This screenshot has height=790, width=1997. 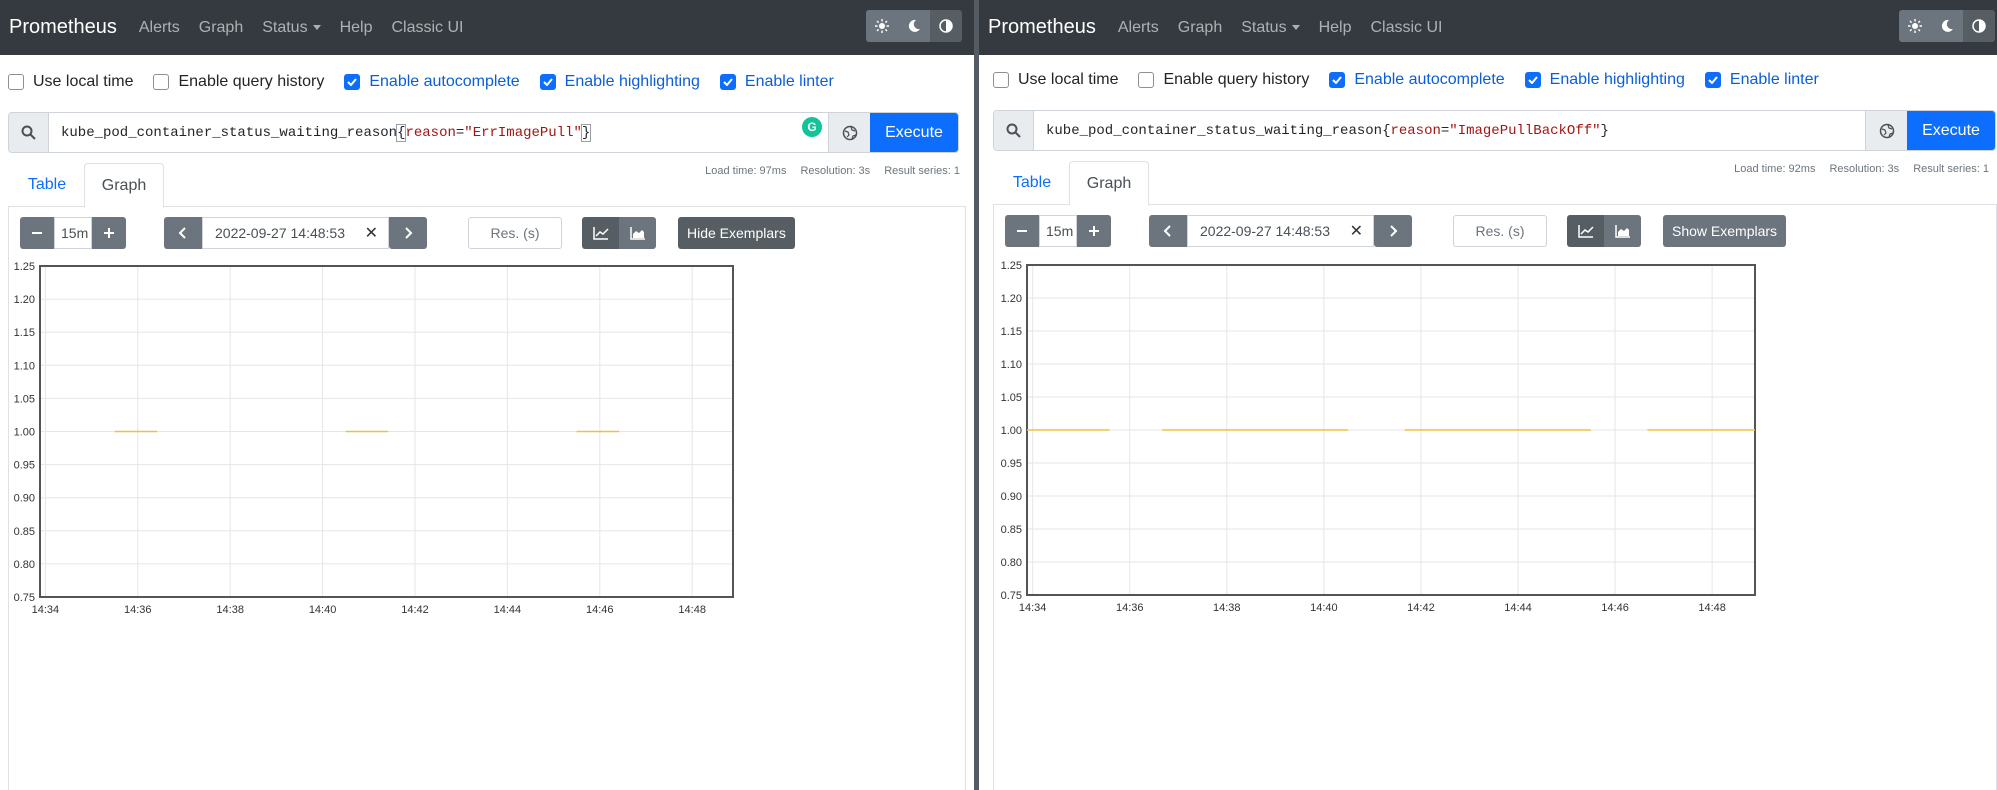 I want to click on y-tick-label: 0.80, so click(x=24, y=565).